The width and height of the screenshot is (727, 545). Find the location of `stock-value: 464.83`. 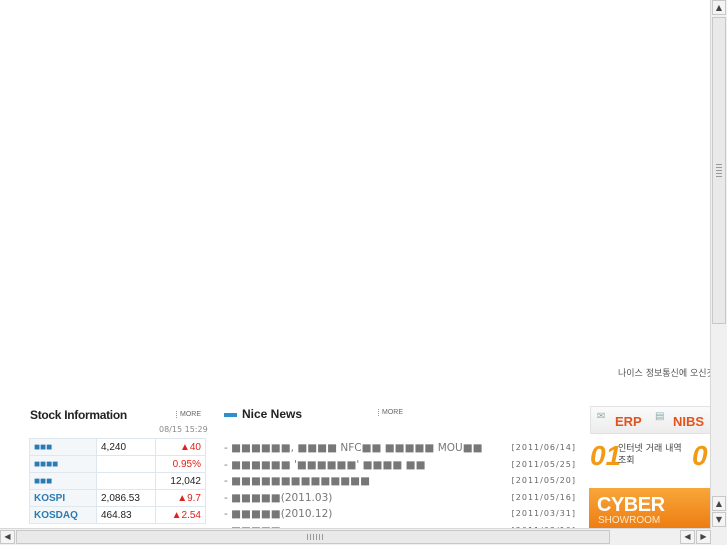

stock-value: 464.83 is located at coordinates (126, 515).